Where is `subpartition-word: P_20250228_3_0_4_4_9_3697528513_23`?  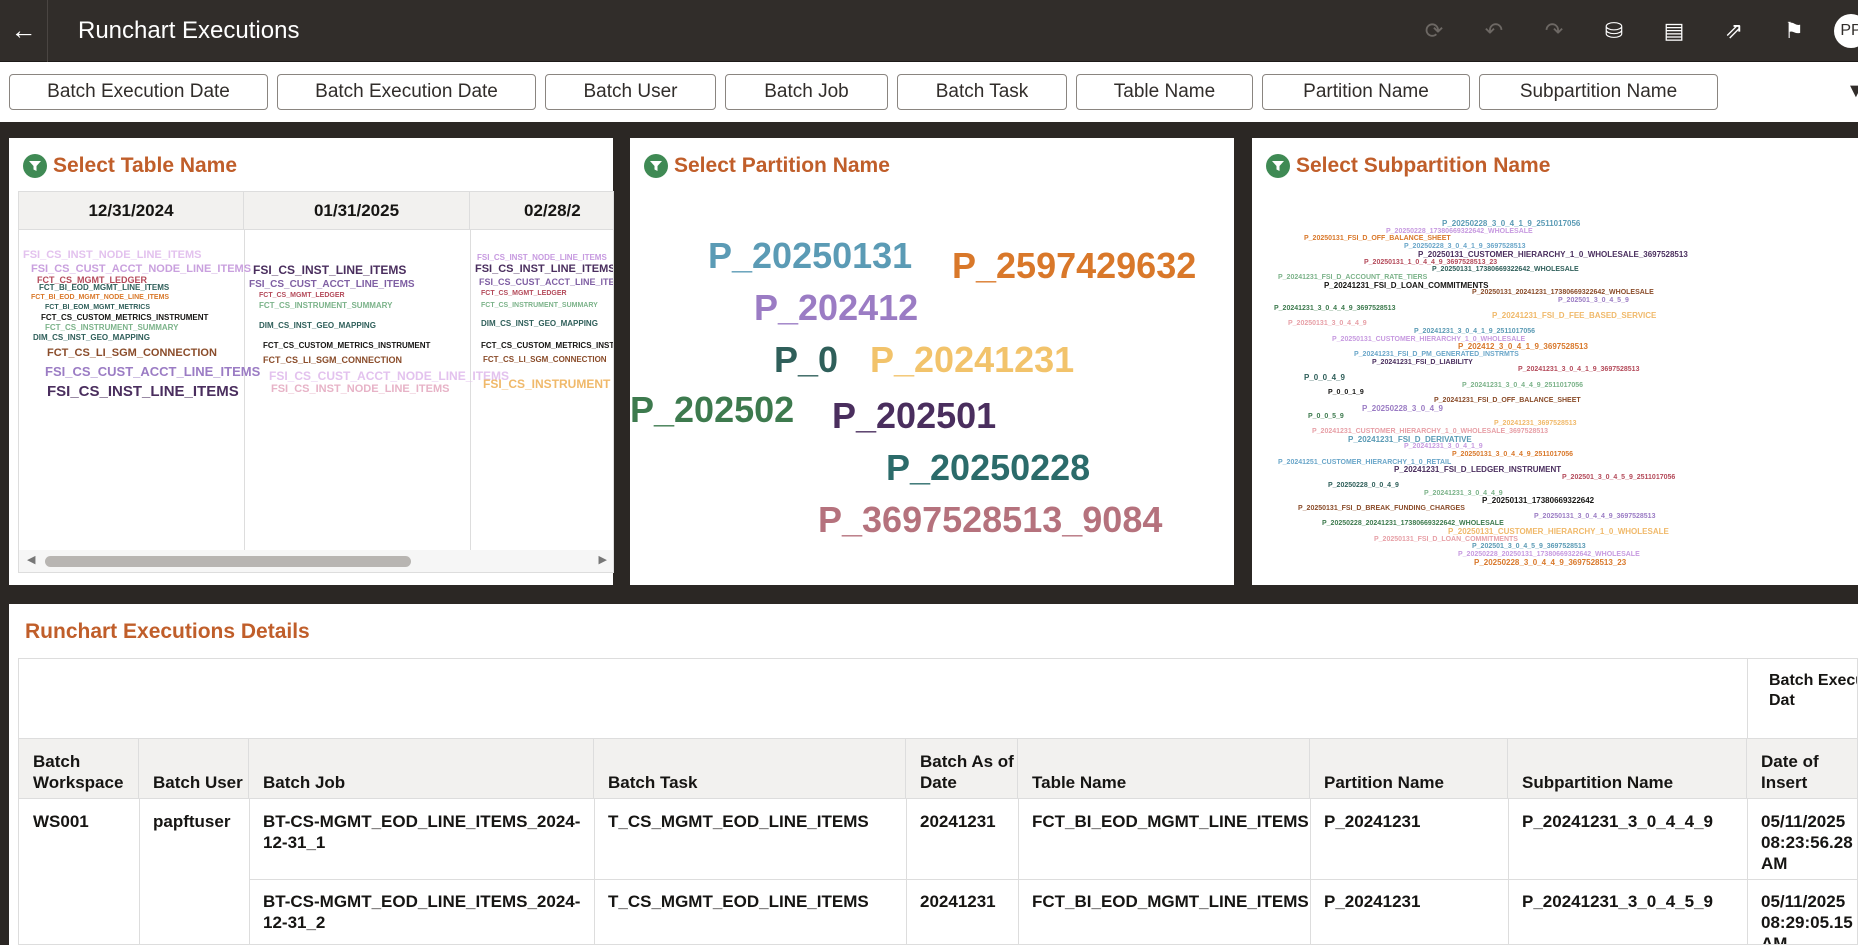
subpartition-word: P_20250228_3_0_4_4_9_3697528513_23 is located at coordinates (1550, 562).